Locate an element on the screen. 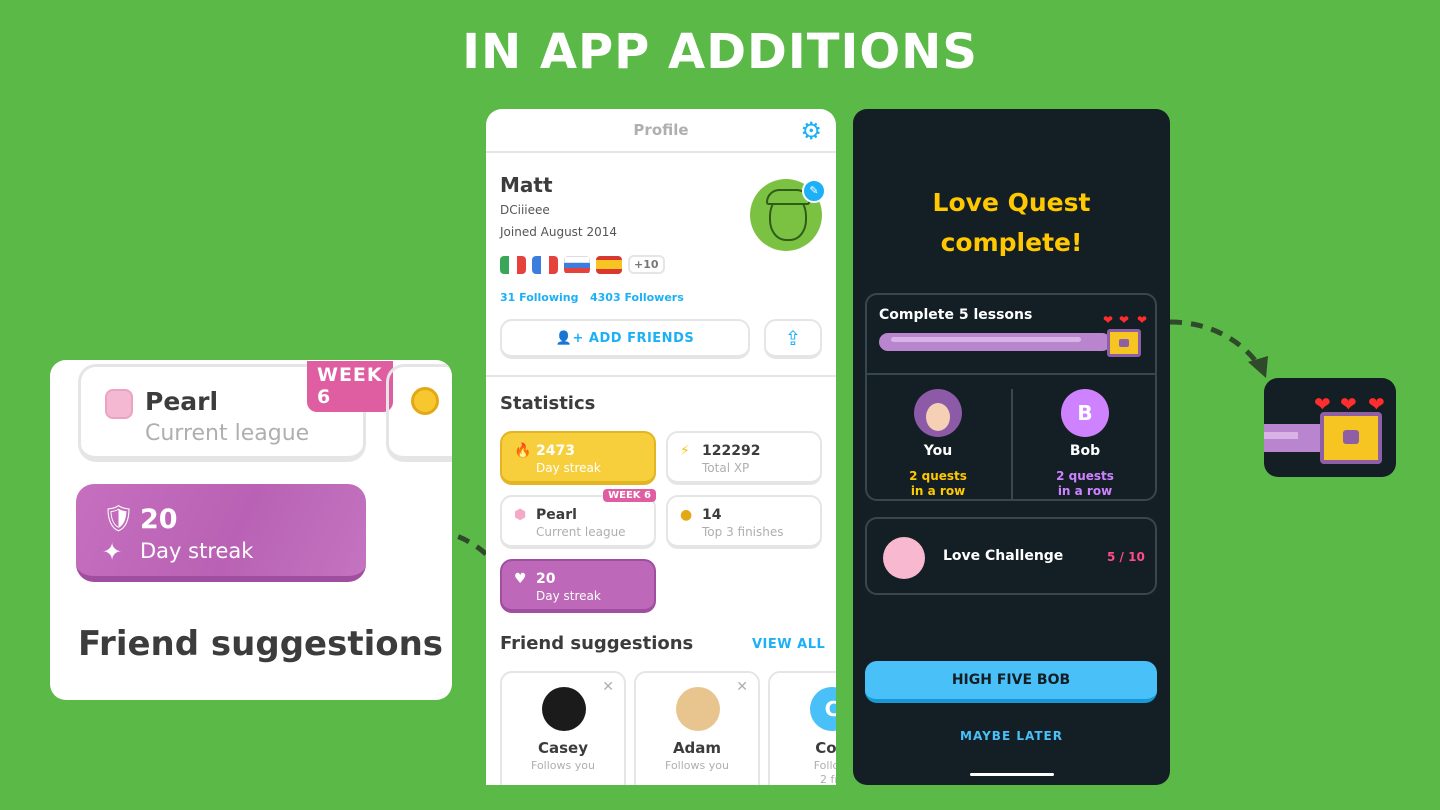  stat-top3-finishes: ● 14 Top 3 finishes is located at coordinates (744, 522).